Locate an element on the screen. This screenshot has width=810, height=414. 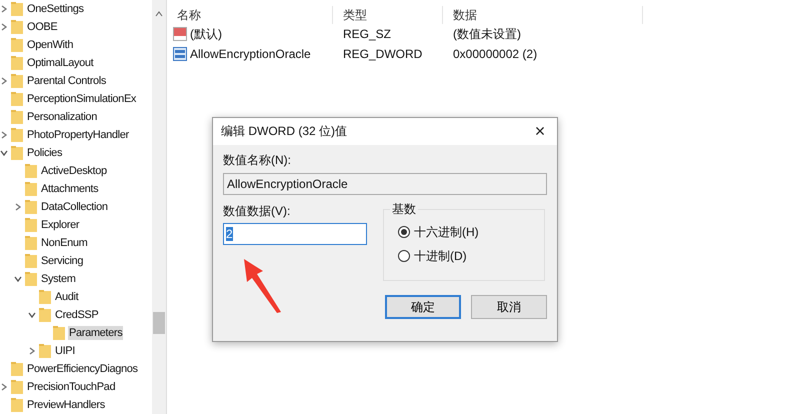
field-label: 数值名称(N): is located at coordinates (257, 160).